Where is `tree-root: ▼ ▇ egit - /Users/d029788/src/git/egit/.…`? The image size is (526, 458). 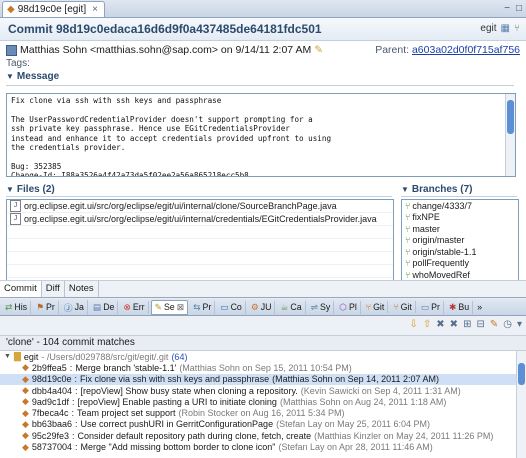 tree-root: ▼ ▇ egit - /Users/d029788/src/git/egit/.… is located at coordinates (263, 356).